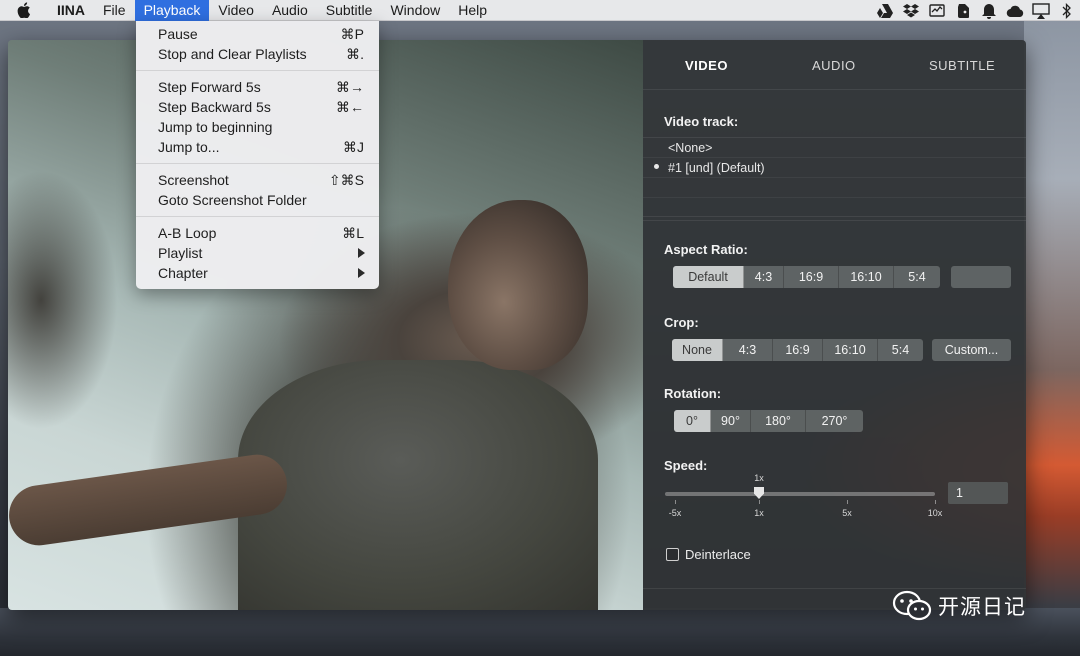 The height and width of the screenshot is (656, 1080). I want to click on rotation-control: 0° 90° 180° 270°, so click(768, 421).